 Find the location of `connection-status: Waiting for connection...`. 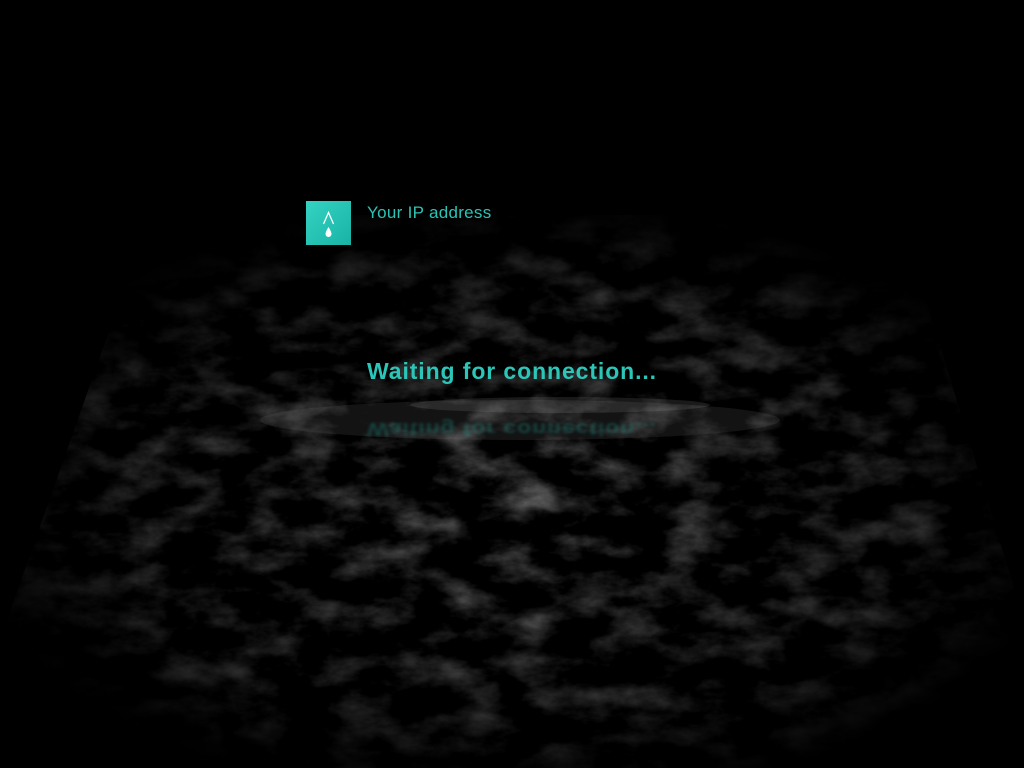

connection-status: Waiting for connection... is located at coordinates (512, 371).